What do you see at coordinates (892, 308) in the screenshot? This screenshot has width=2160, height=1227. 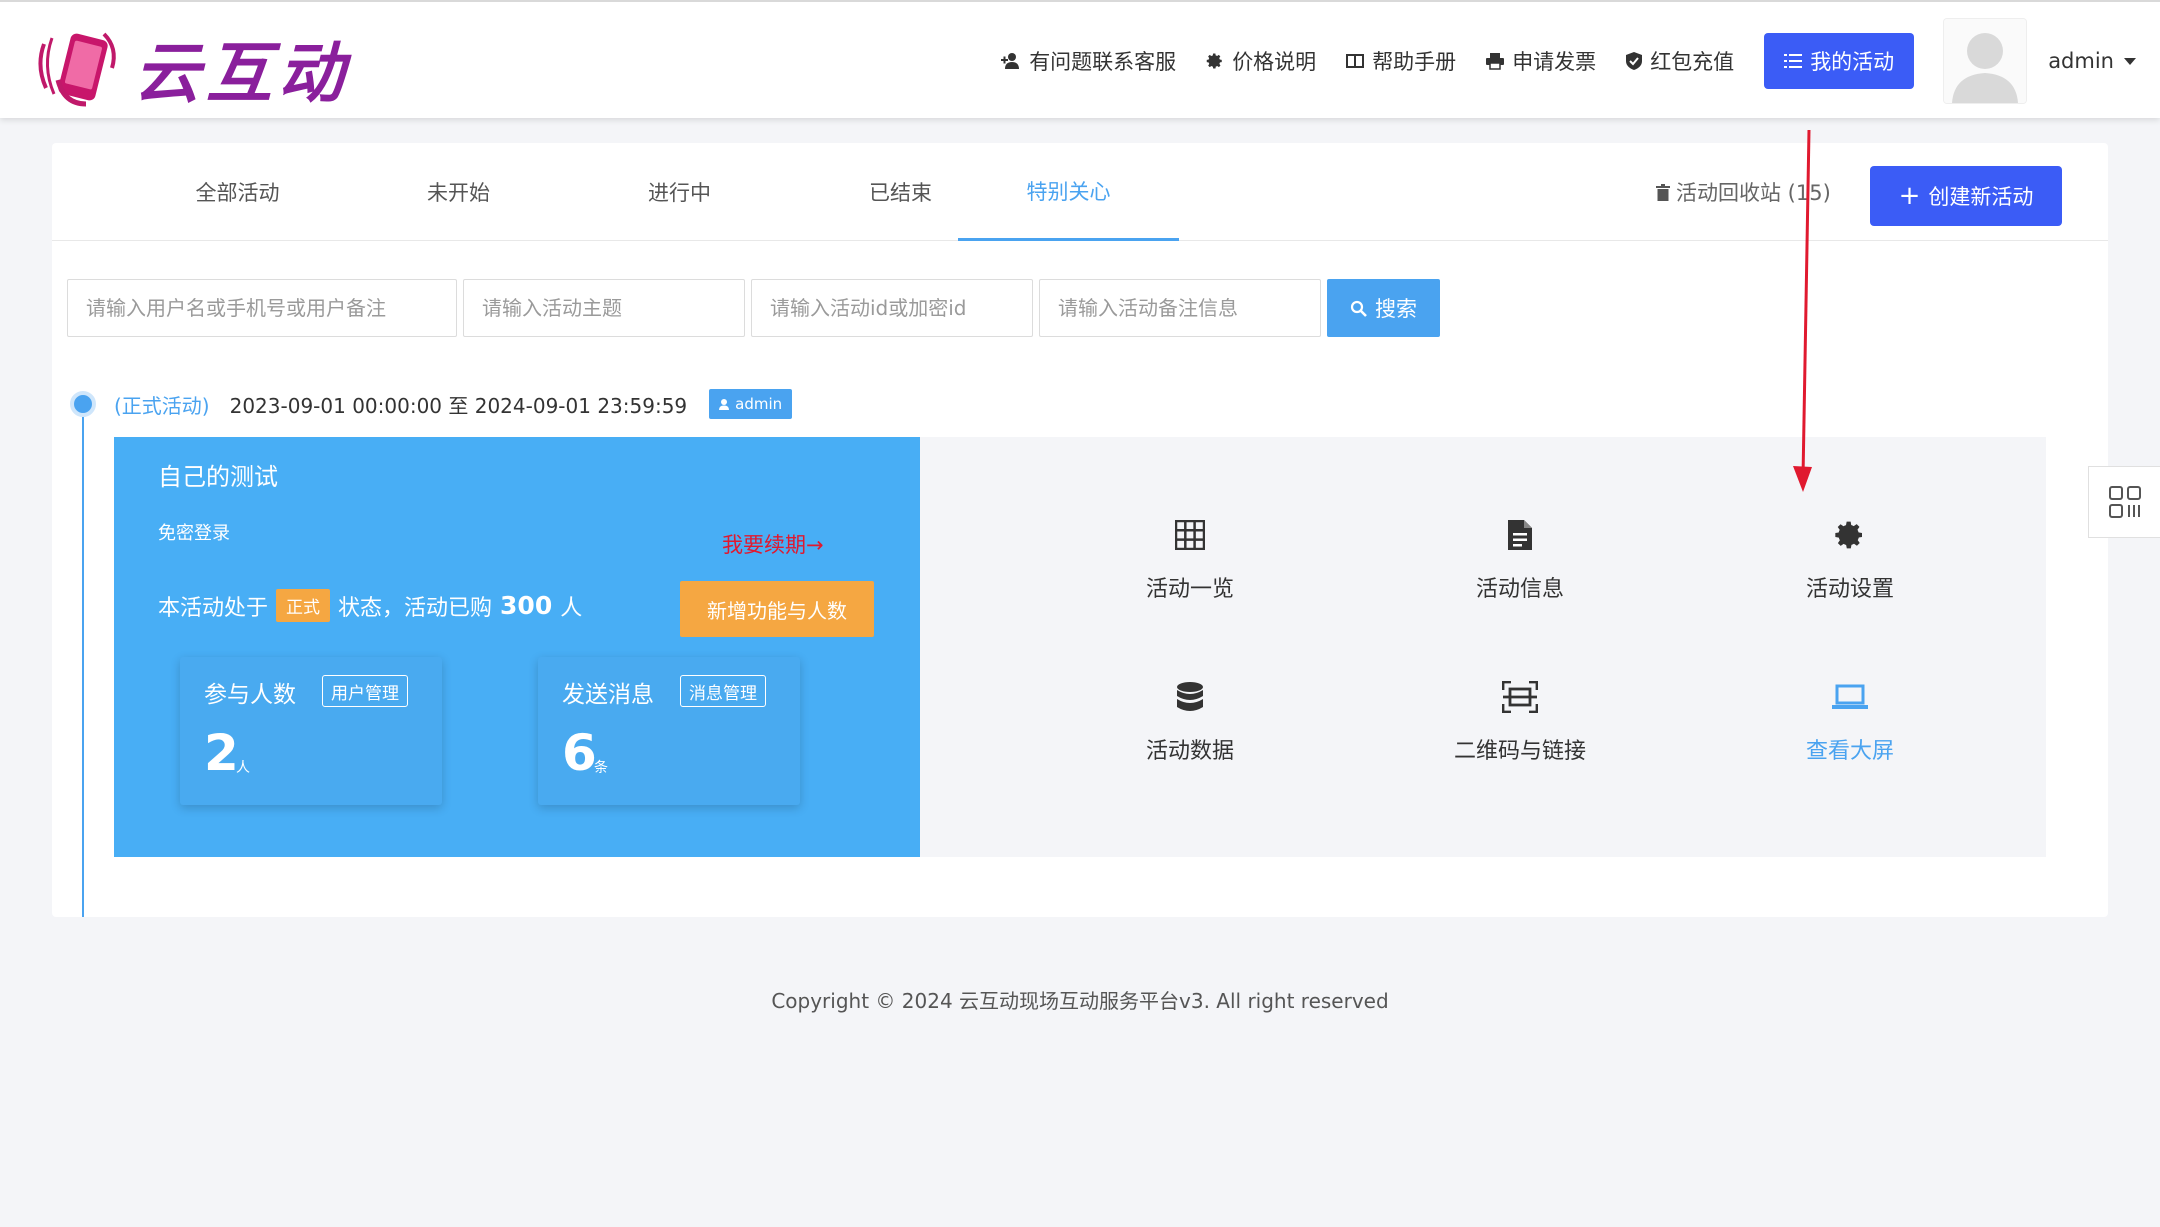 I see `search-activity-id-input` at bounding box center [892, 308].